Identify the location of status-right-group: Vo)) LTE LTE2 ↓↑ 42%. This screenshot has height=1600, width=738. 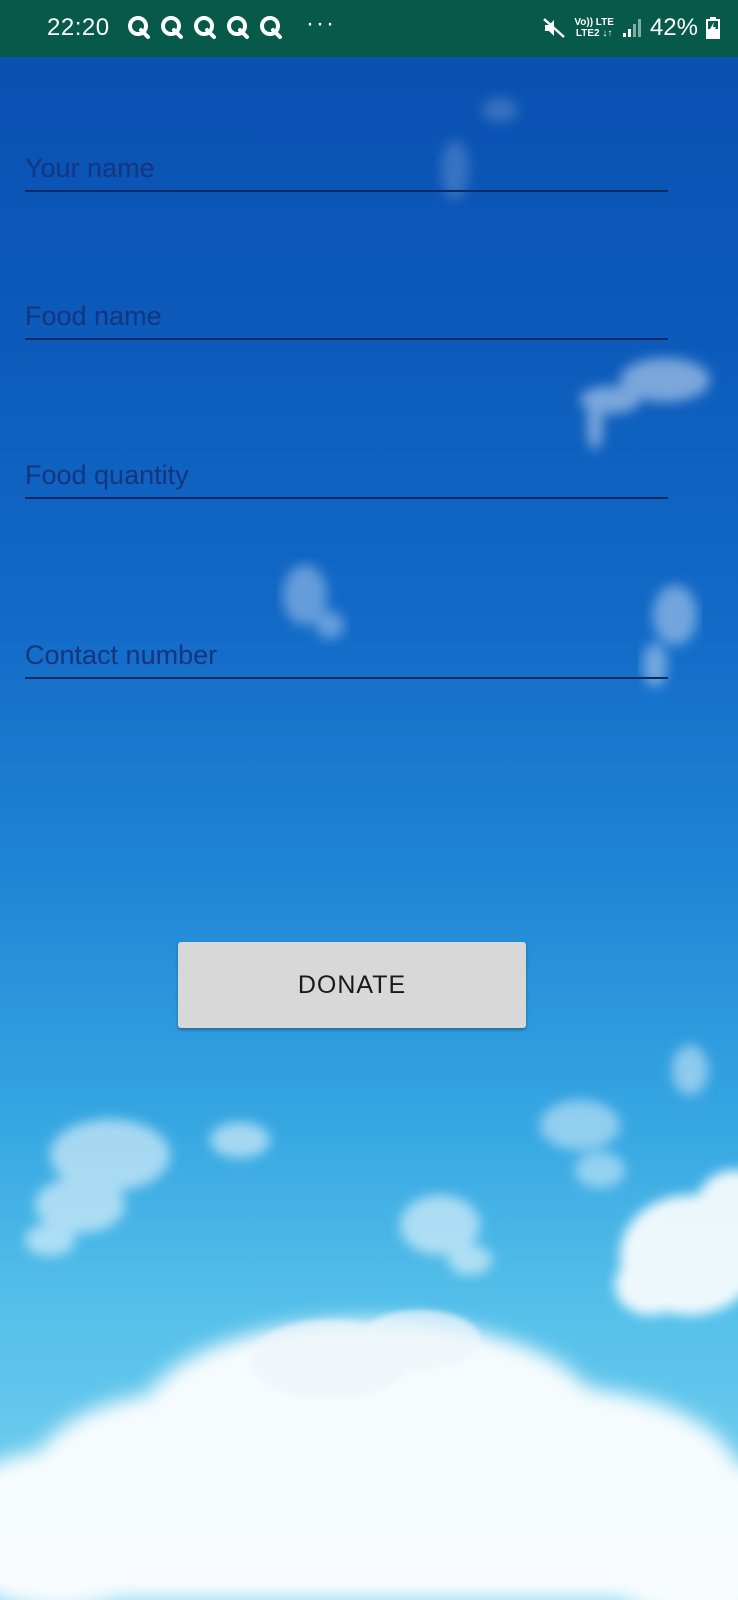
(631, 28).